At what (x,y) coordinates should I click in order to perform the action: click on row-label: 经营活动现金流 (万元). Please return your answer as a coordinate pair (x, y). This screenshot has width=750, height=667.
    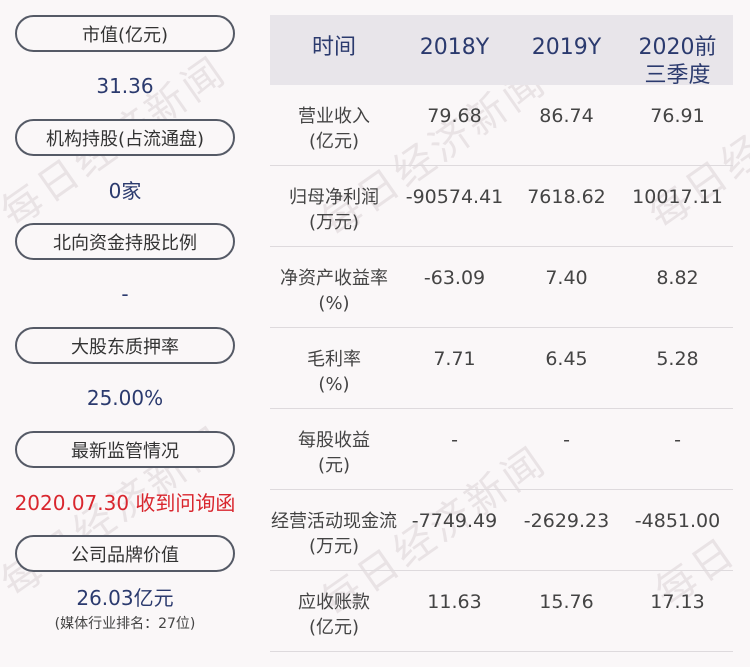
    Looking at the image, I should click on (334, 530).